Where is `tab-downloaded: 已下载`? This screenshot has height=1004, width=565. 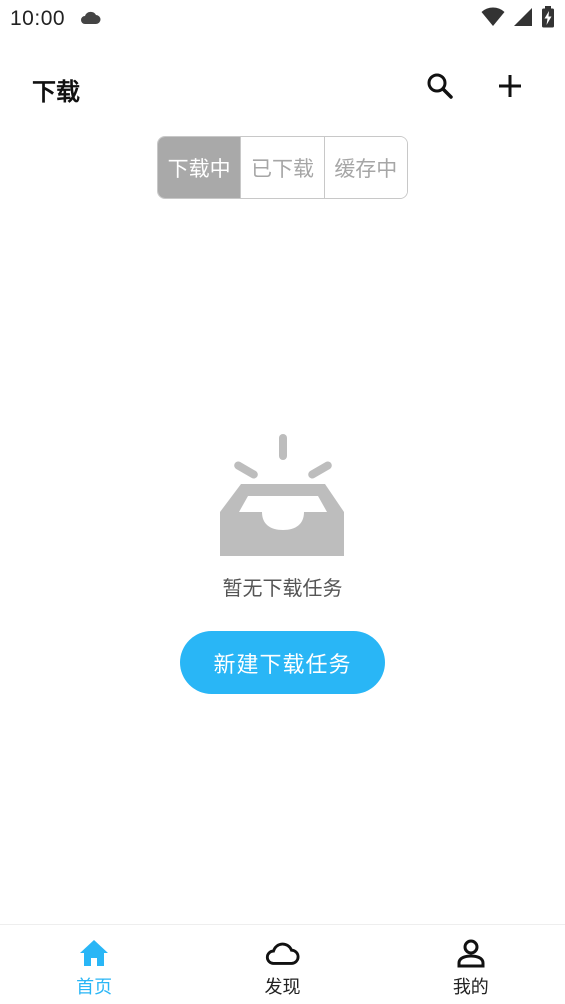 tab-downloaded: 已下载 is located at coordinates (282, 167).